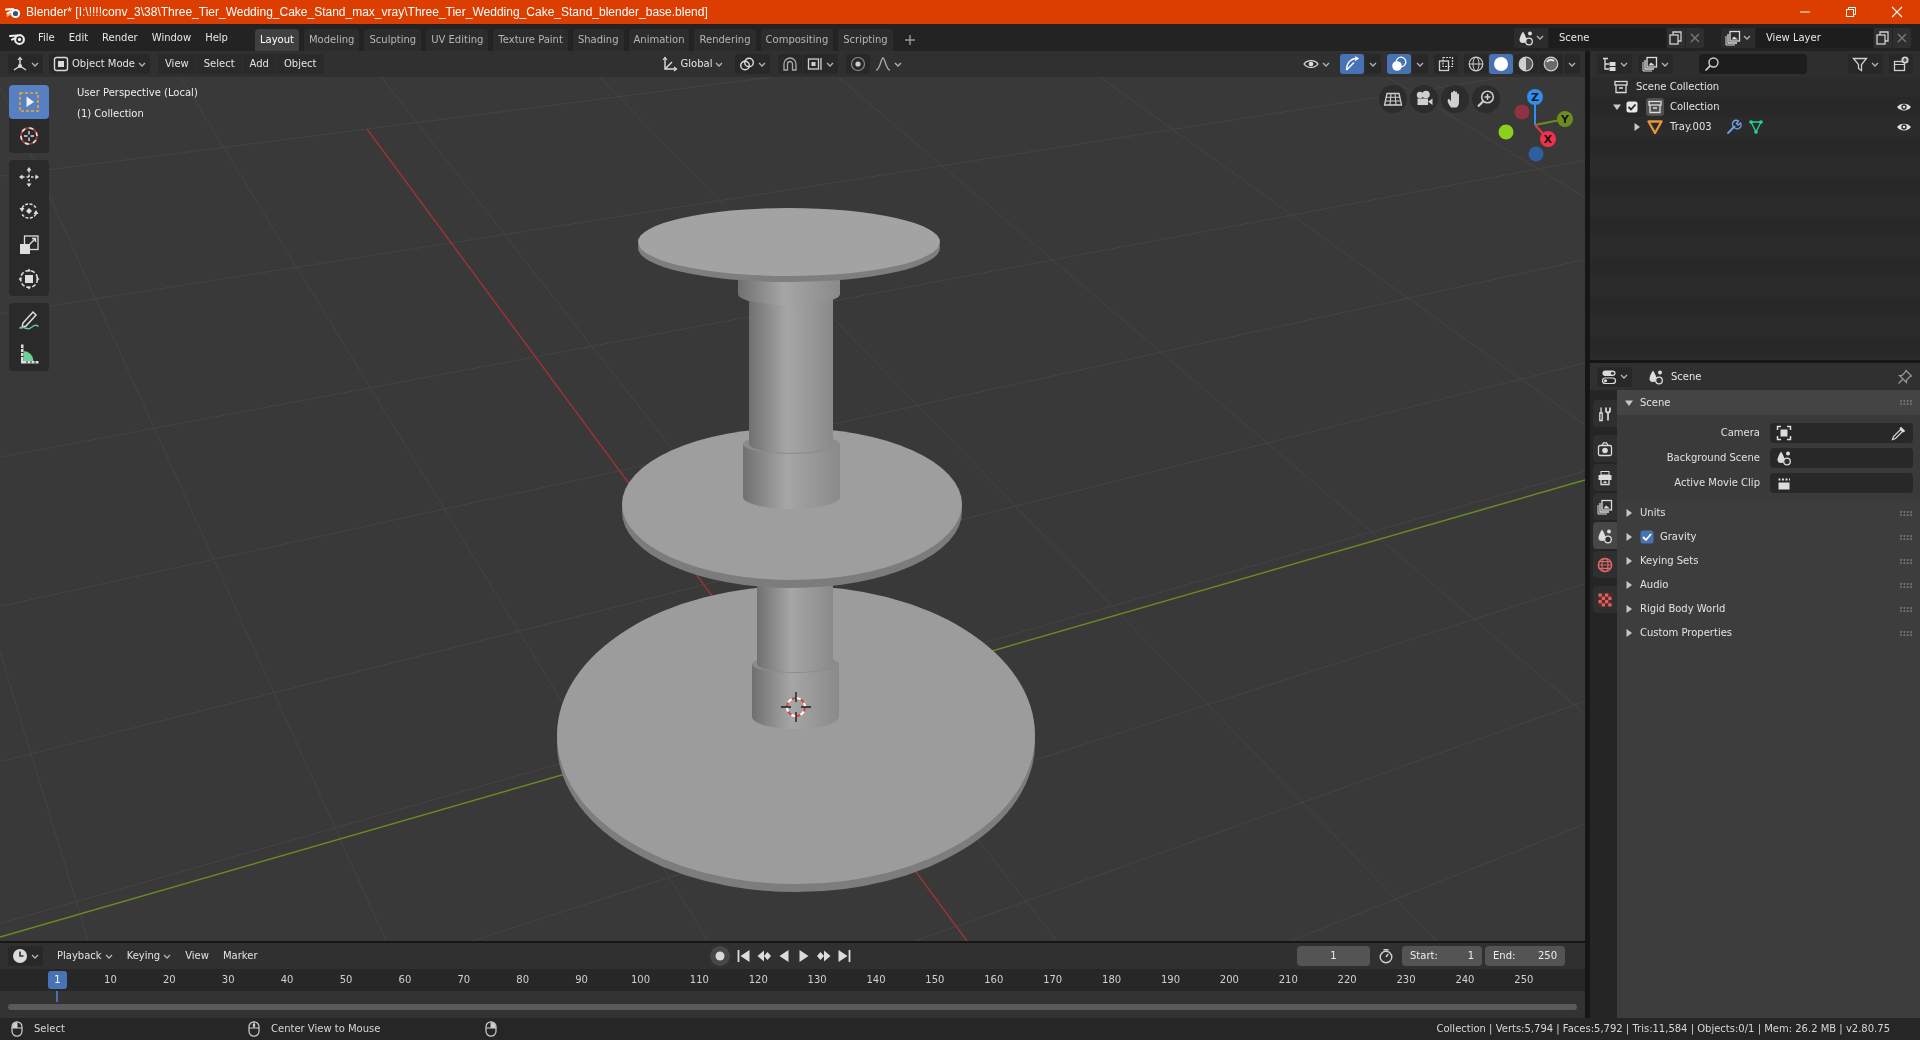 The height and width of the screenshot is (1040, 1920). Describe the element at coordinates (1686, 376) in the screenshot. I see `context-label: Scene` at that location.